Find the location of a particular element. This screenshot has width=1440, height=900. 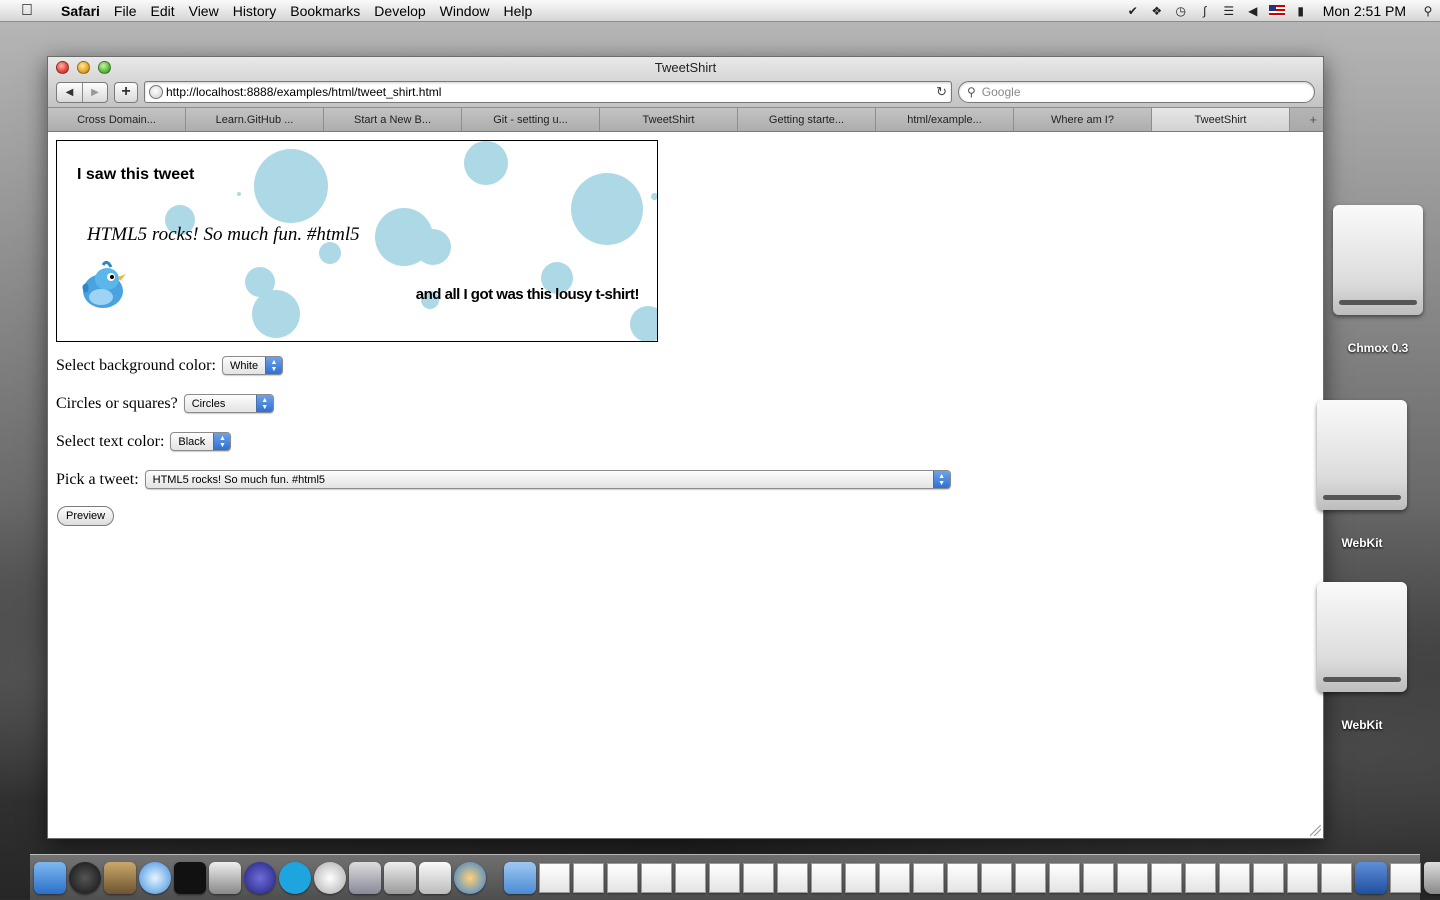

adium-icon is located at coordinates (330, 877).